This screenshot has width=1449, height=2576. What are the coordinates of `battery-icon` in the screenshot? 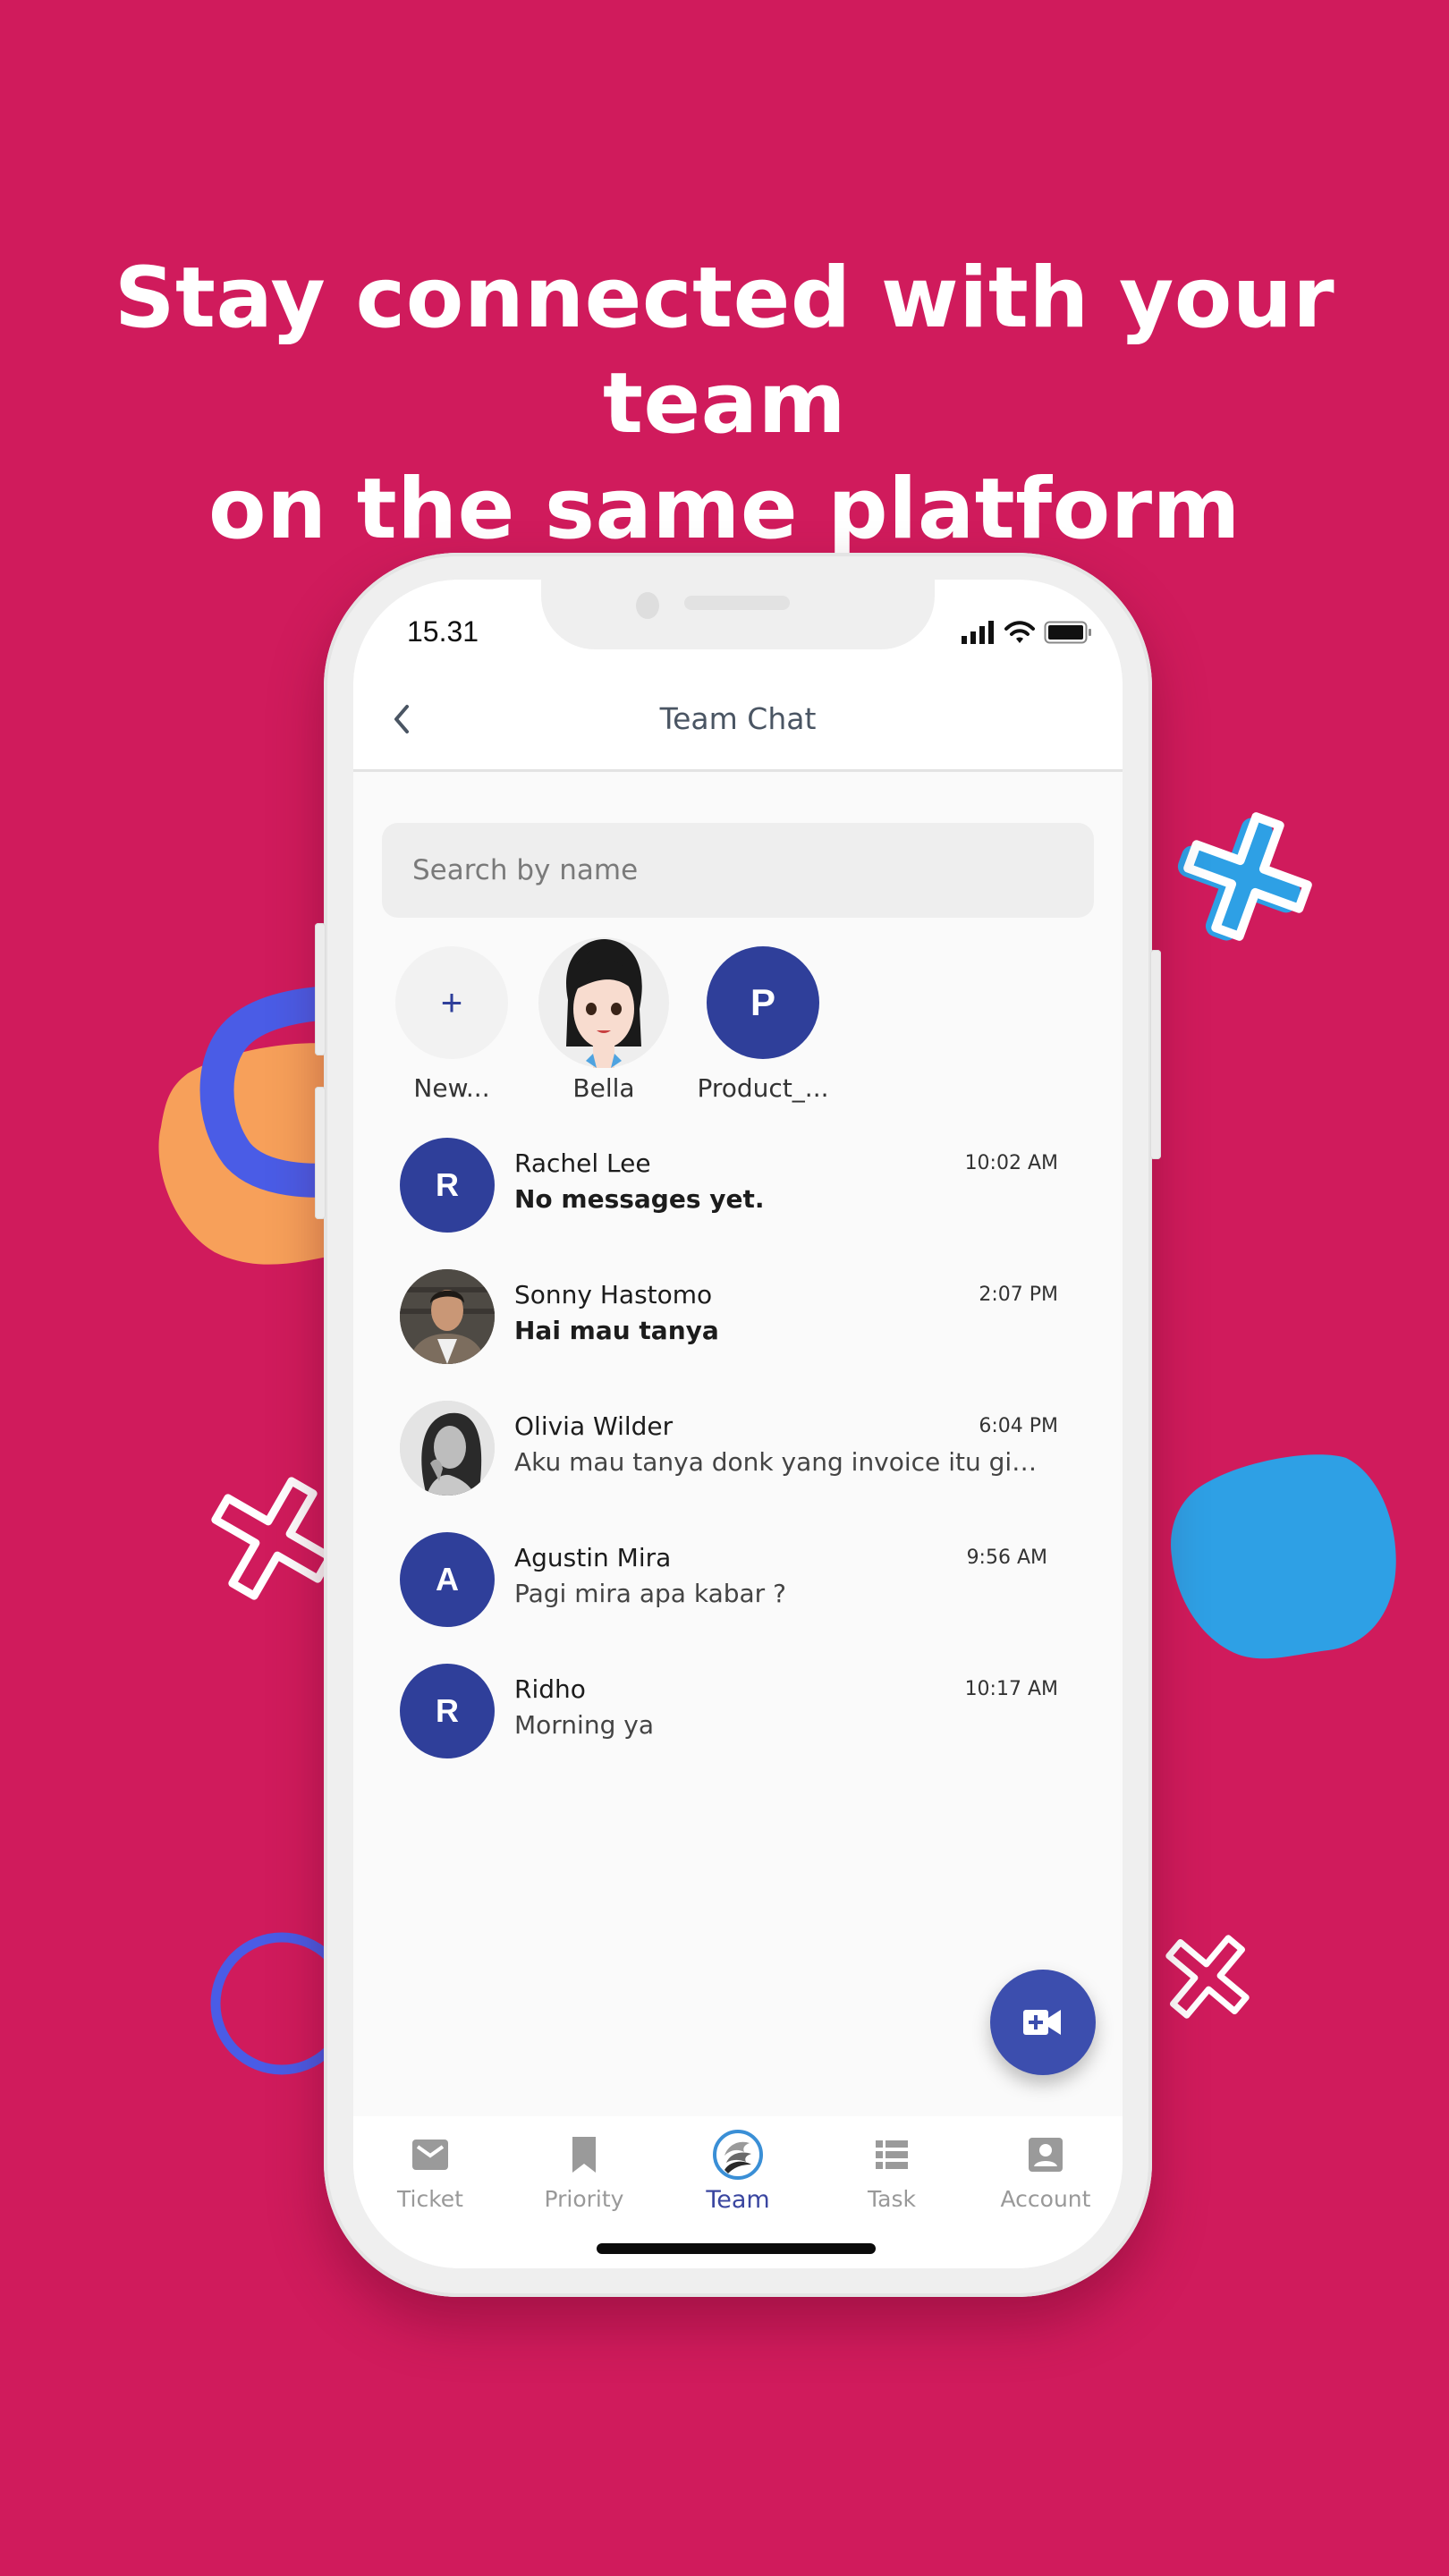 It's located at (1067, 632).